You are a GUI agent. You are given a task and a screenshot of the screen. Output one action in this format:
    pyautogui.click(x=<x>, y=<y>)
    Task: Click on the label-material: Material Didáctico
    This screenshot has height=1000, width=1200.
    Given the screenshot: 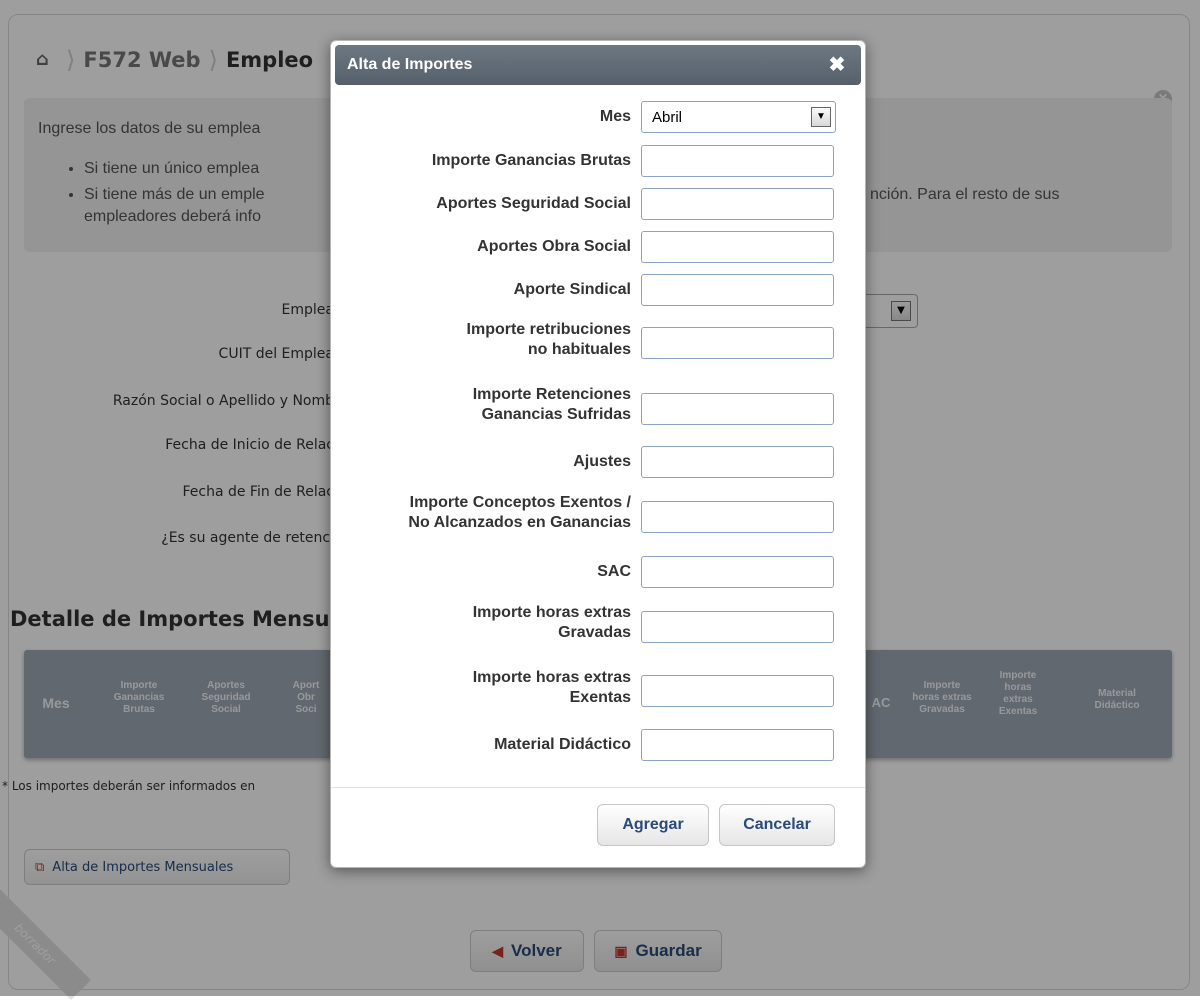 What is the action you would take?
    pyautogui.click(x=562, y=744)
    